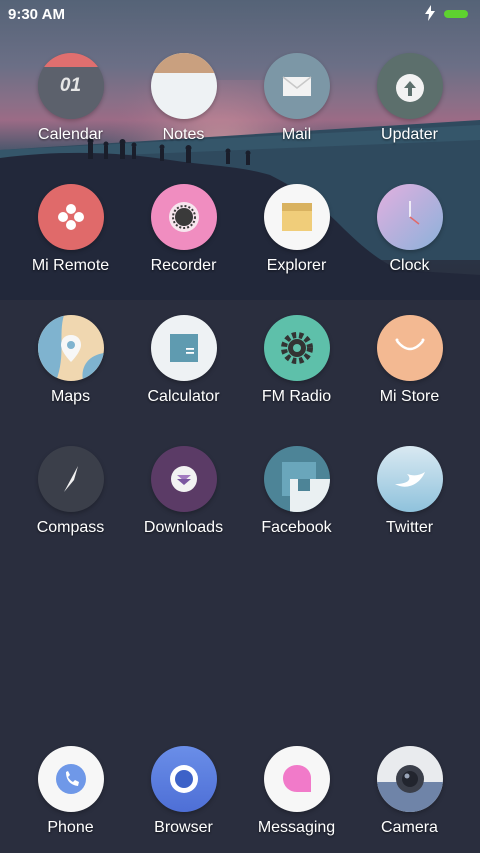 The height and width of the screenshot is (853, 480). Describe the element at coordinates (409, 86) in the screenshot. I see `updater-icon` at that location.